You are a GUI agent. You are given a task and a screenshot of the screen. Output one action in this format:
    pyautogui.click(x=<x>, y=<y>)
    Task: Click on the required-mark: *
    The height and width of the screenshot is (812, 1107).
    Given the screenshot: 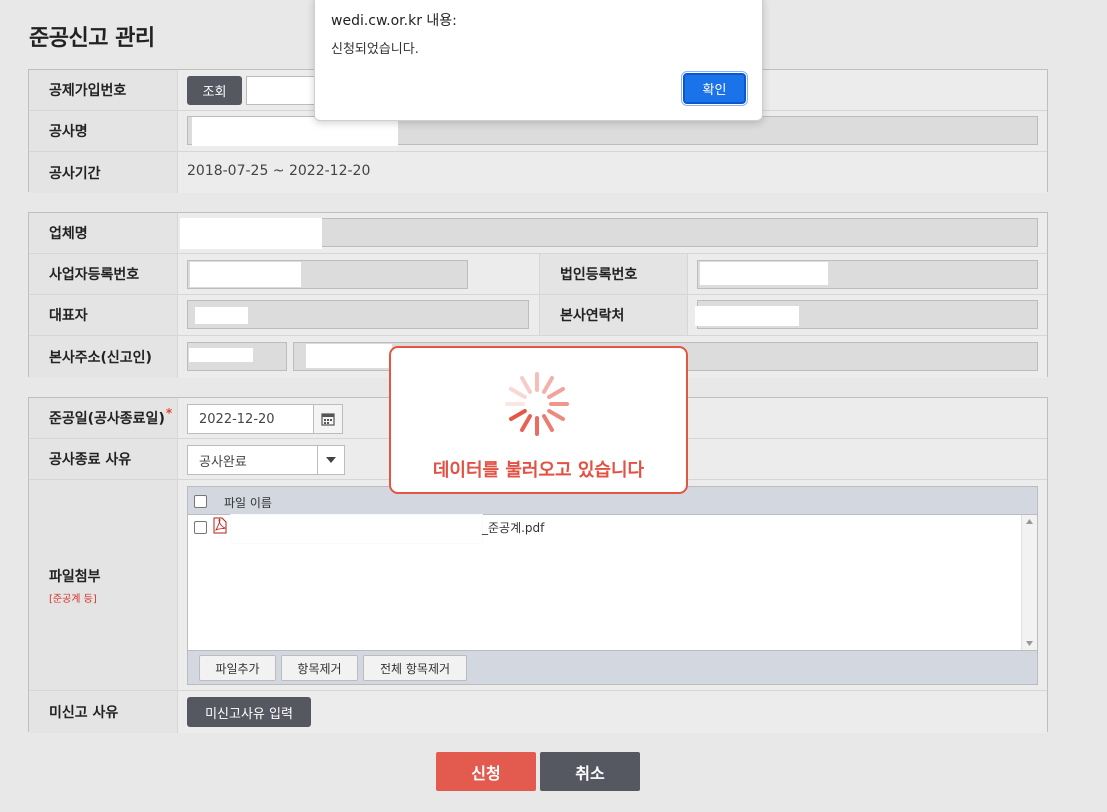 What is the action you would take?
    pyautogui.click(x=169, y=413)
    